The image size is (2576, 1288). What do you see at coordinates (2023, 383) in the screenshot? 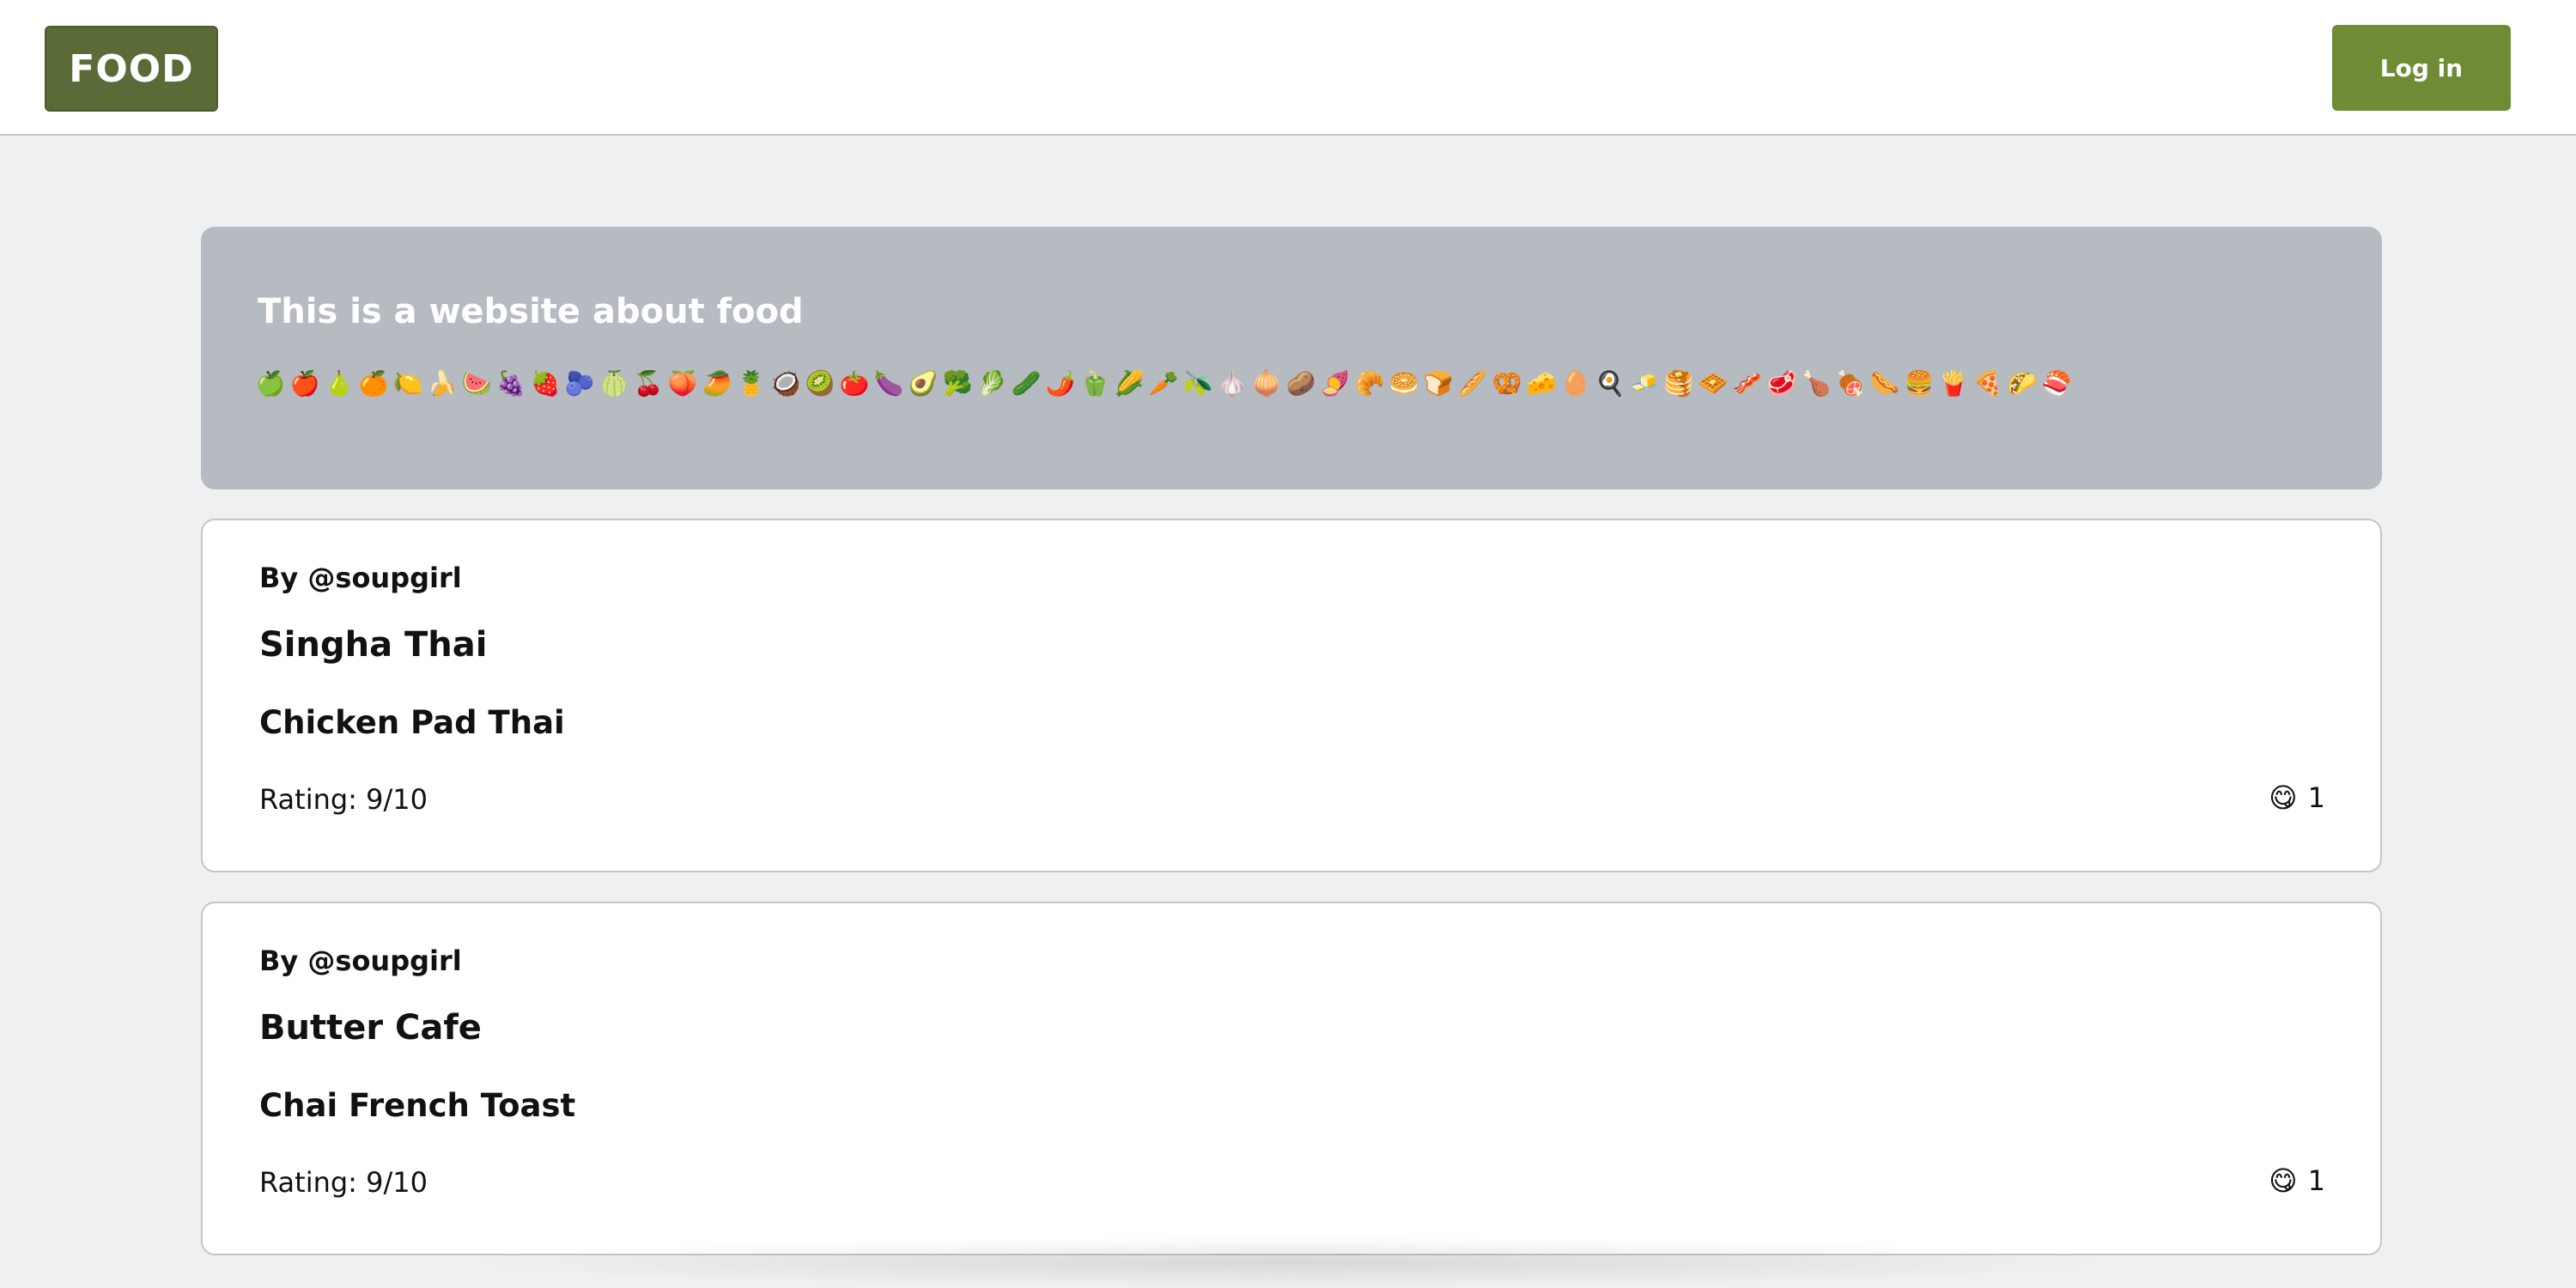
I see `food-emoji-icon: 🌮` at bounding box center [2023, 383].